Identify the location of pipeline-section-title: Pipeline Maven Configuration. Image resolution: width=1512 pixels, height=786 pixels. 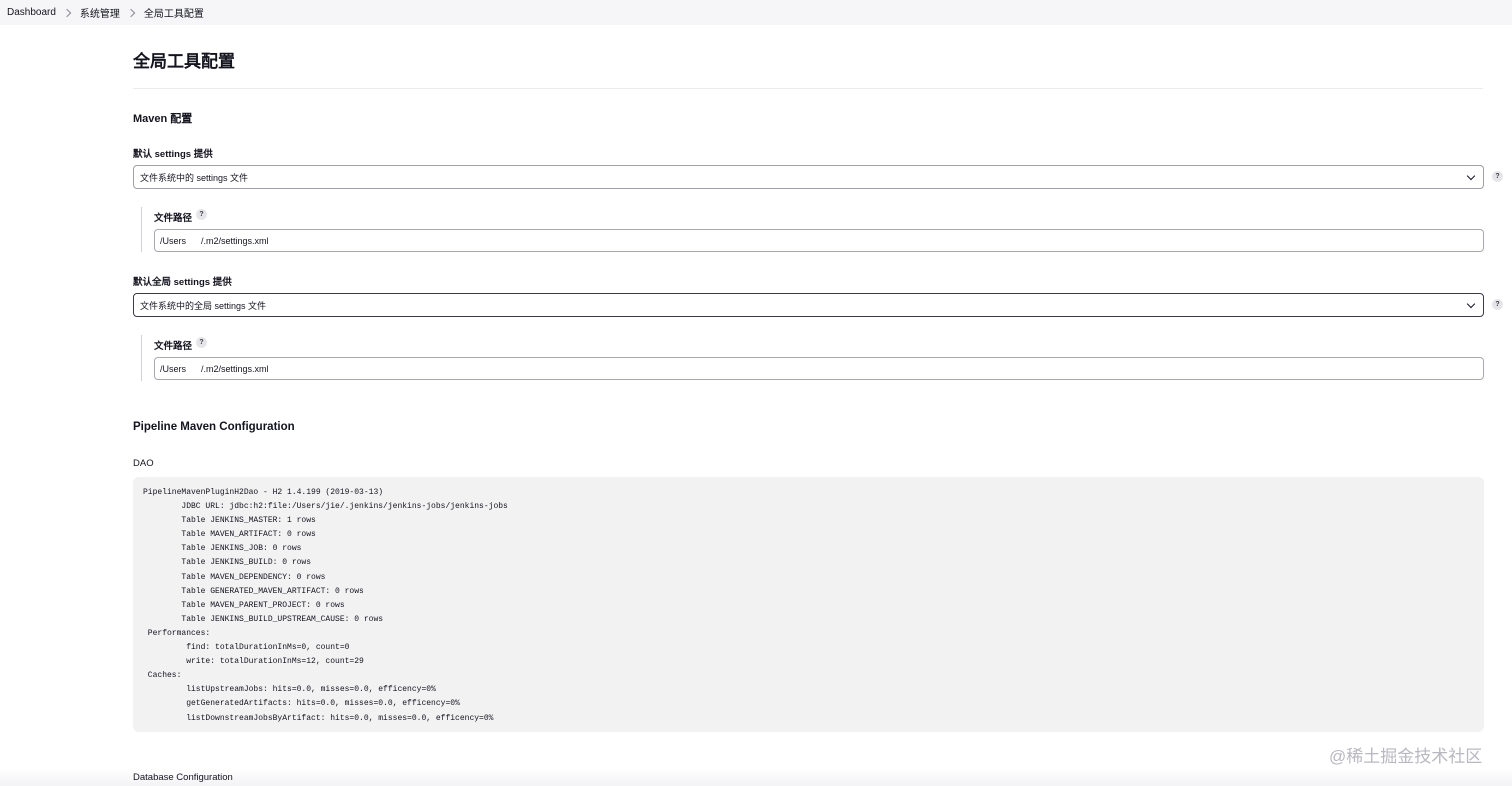
(214, 427).